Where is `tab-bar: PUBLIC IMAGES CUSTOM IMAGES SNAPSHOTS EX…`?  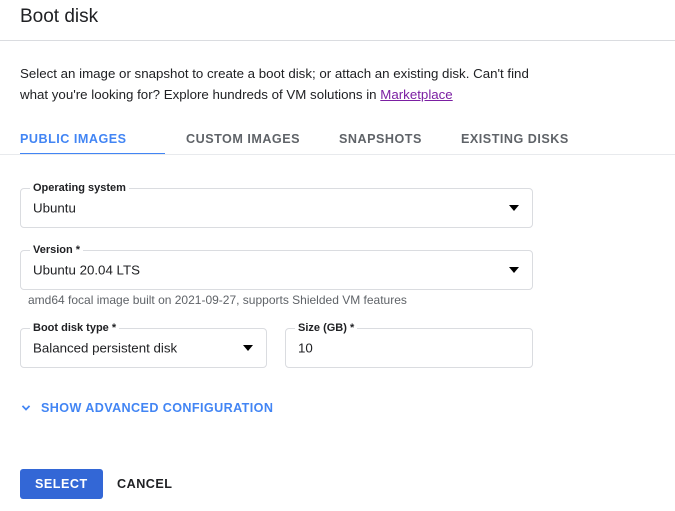
tab-bar: PUBLIC IMAGES CUSTOM IMAGES SNAPSHOTS EX… is located at coordinates (337, 139).